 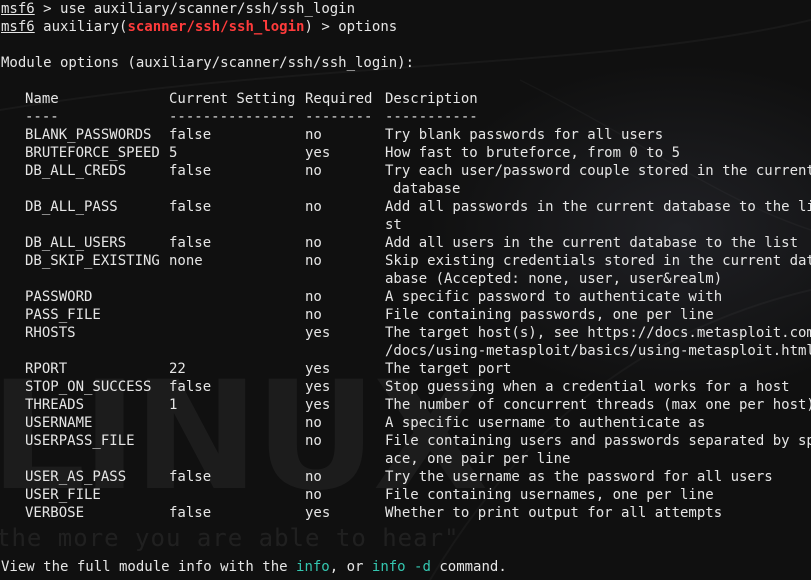 I want to click on option-description: File containing usernames, one per line, so click(x=549, y=495).